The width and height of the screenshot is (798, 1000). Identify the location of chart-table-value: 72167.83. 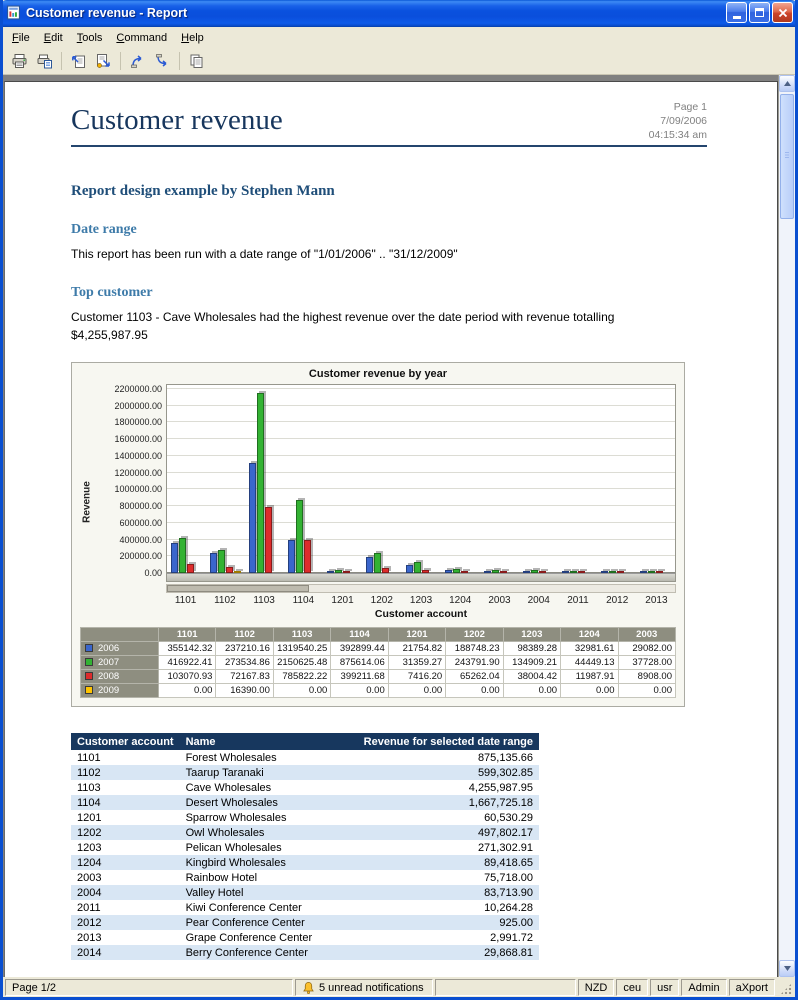
(244, 676).